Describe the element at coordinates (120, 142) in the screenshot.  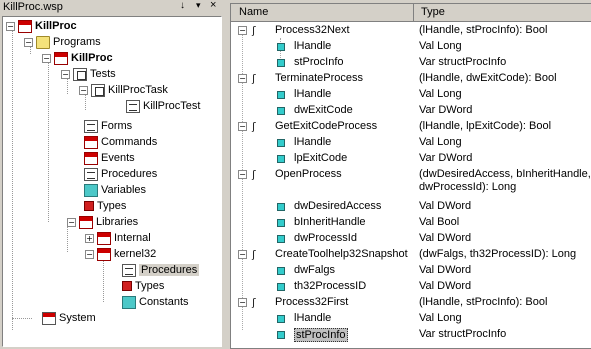
I see `tree-item-commands: Commands` at that location.